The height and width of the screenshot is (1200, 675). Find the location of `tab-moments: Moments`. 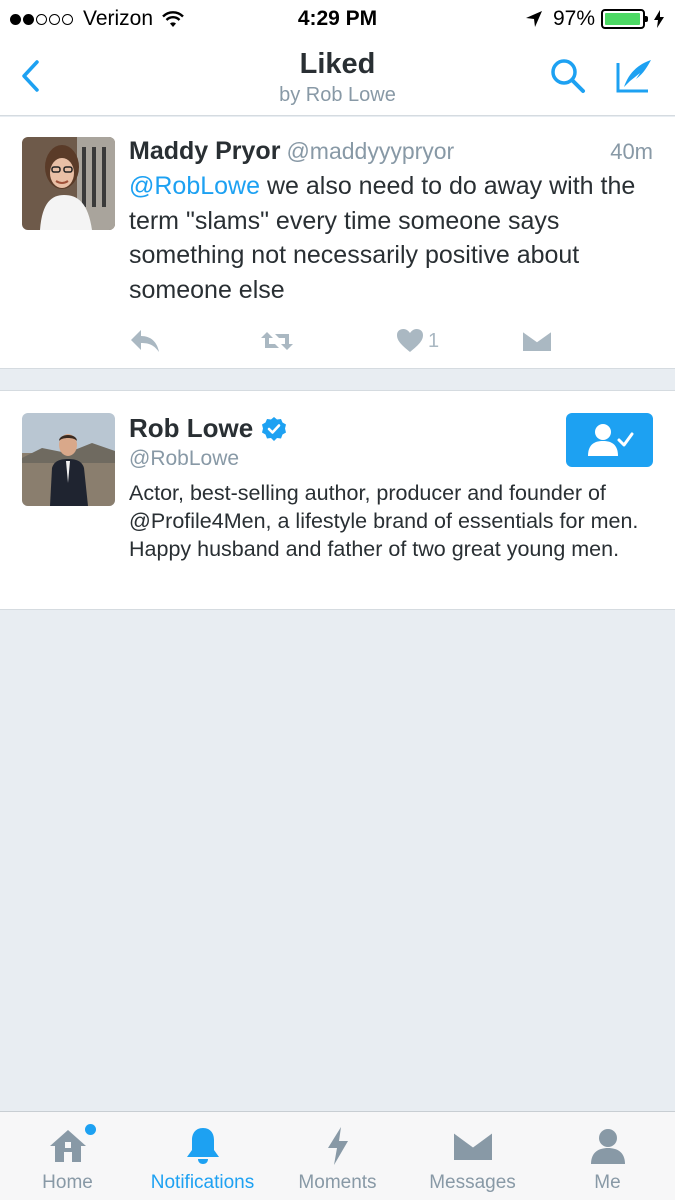

tab-moments: Moments is located at coordinates (337, 1156).